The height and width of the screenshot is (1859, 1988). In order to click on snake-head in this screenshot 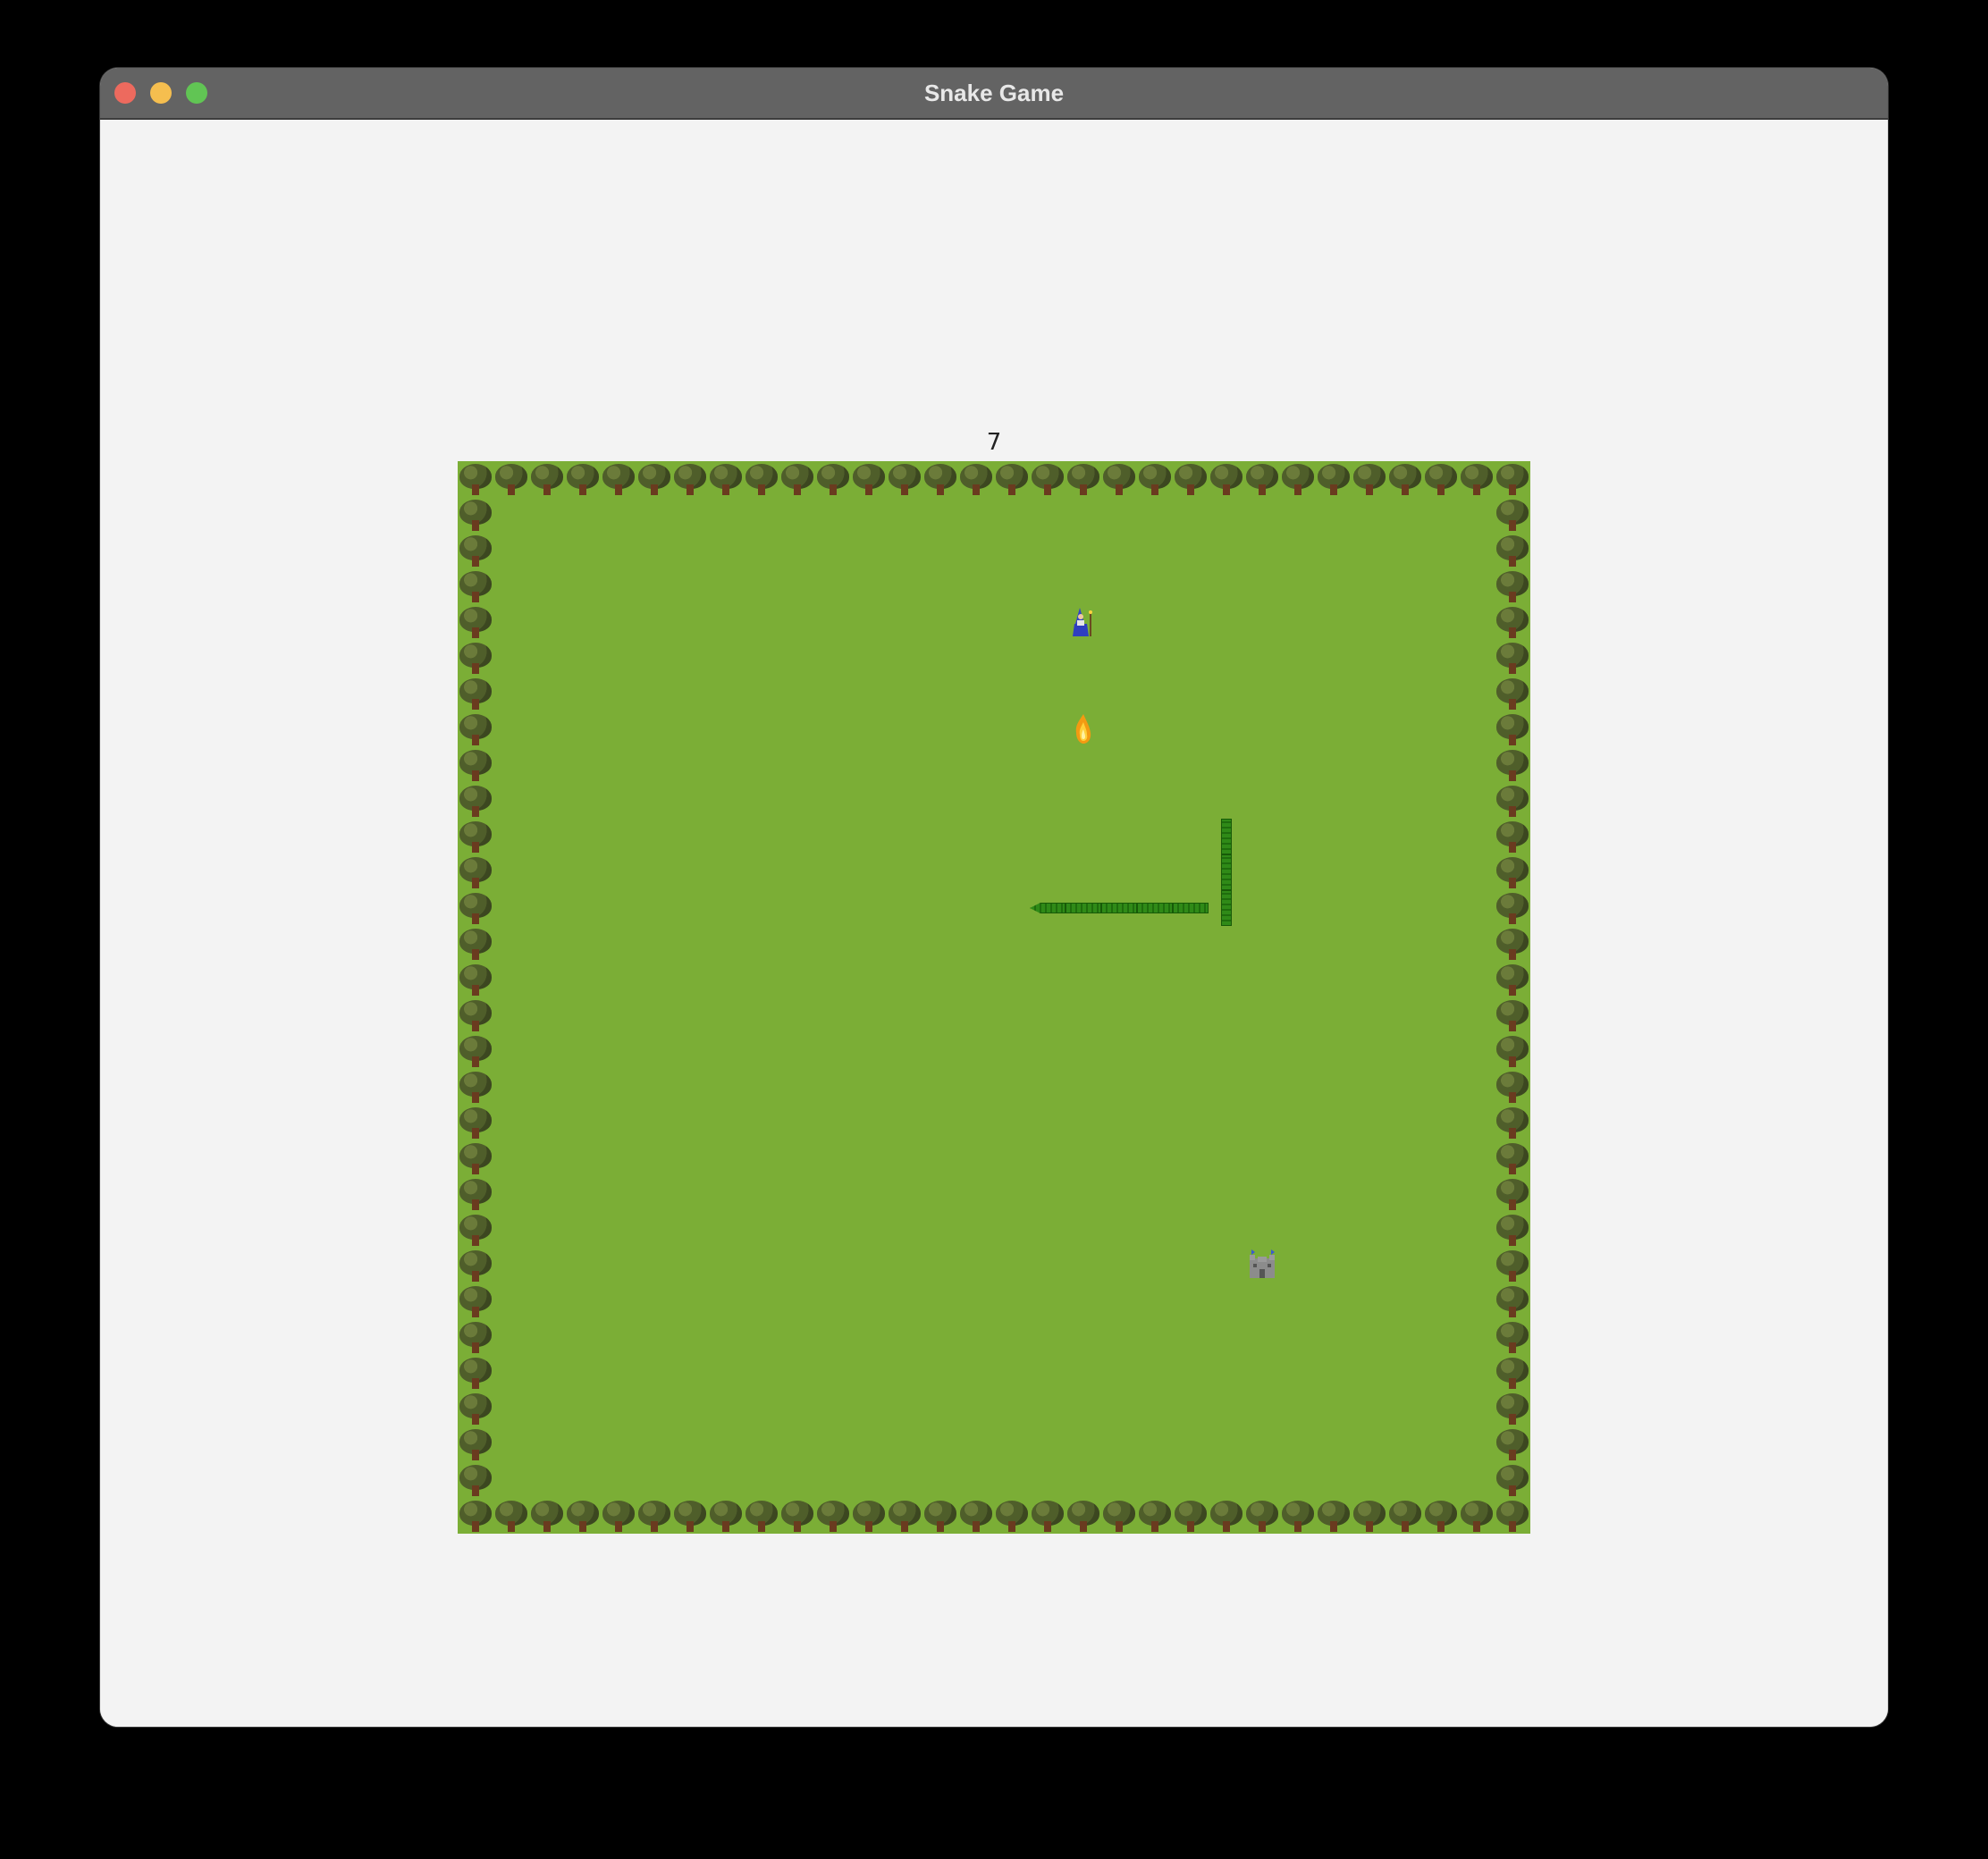, I will do `click(1048, 908)`.